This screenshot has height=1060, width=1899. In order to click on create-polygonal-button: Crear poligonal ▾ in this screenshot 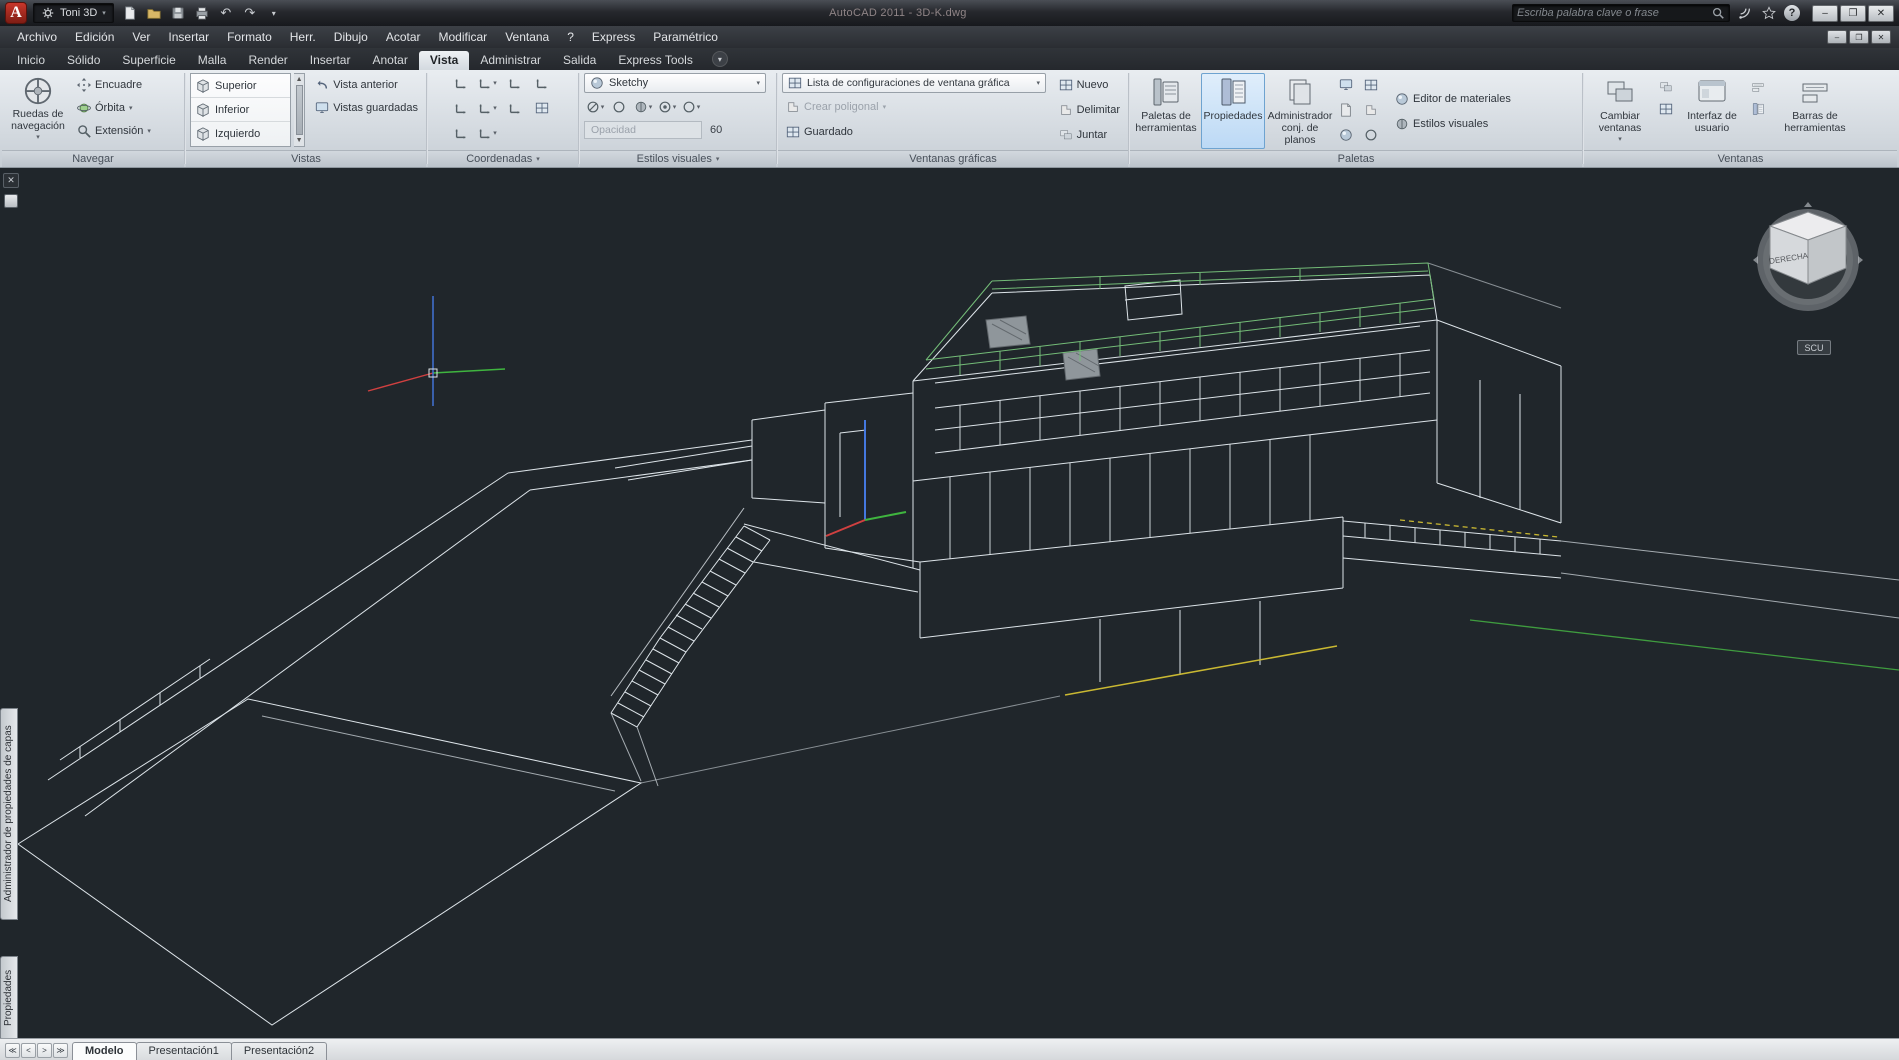, I will do `click(917, 106)`.